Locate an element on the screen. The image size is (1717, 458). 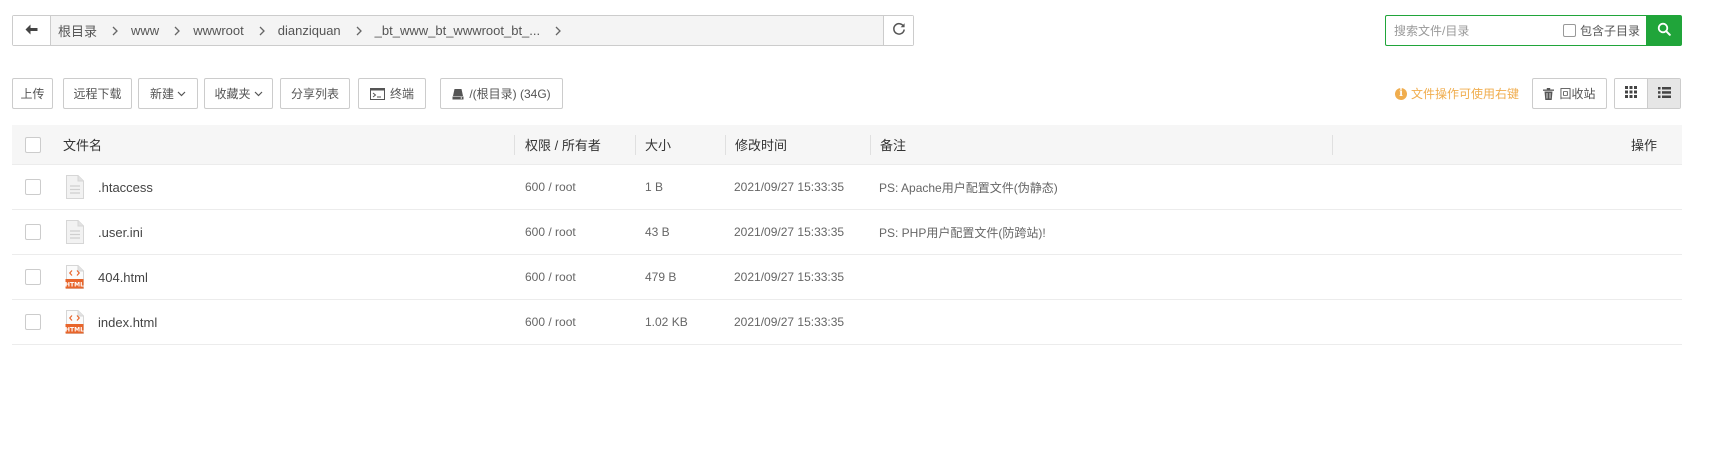
file-size: 43 B is located at coordinates (657, 232).